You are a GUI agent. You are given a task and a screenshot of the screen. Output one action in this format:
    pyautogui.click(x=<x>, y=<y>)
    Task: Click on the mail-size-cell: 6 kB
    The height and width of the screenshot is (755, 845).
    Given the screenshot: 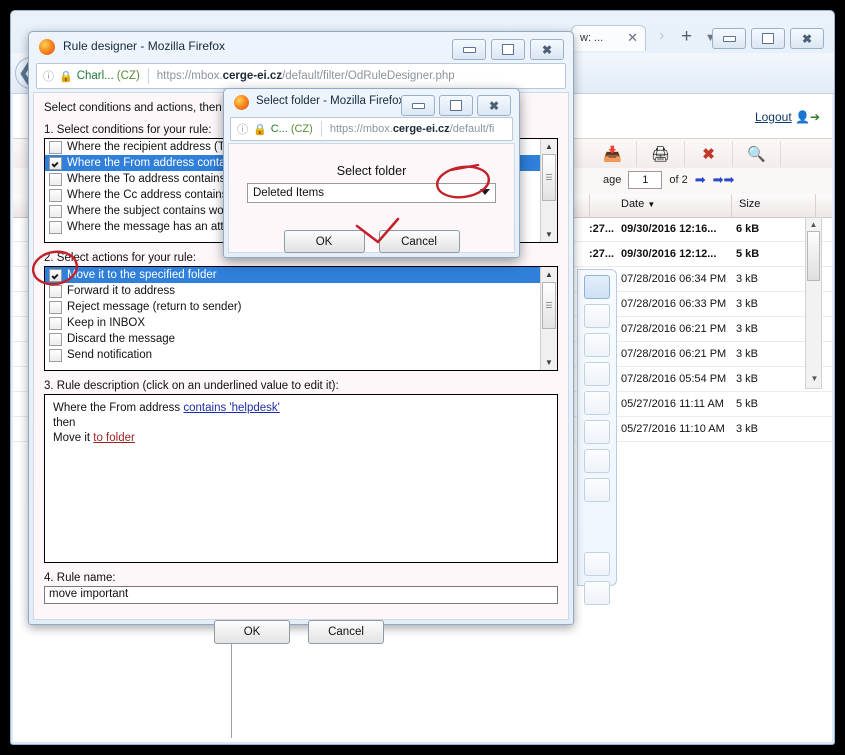 What is the action you would take?
    pyautogui.click(x=748, y=229)
    